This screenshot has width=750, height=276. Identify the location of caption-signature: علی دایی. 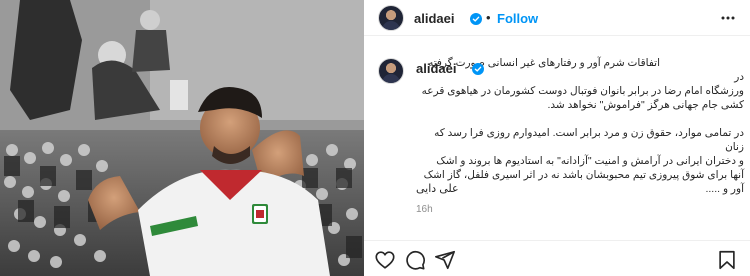
(437, 189).